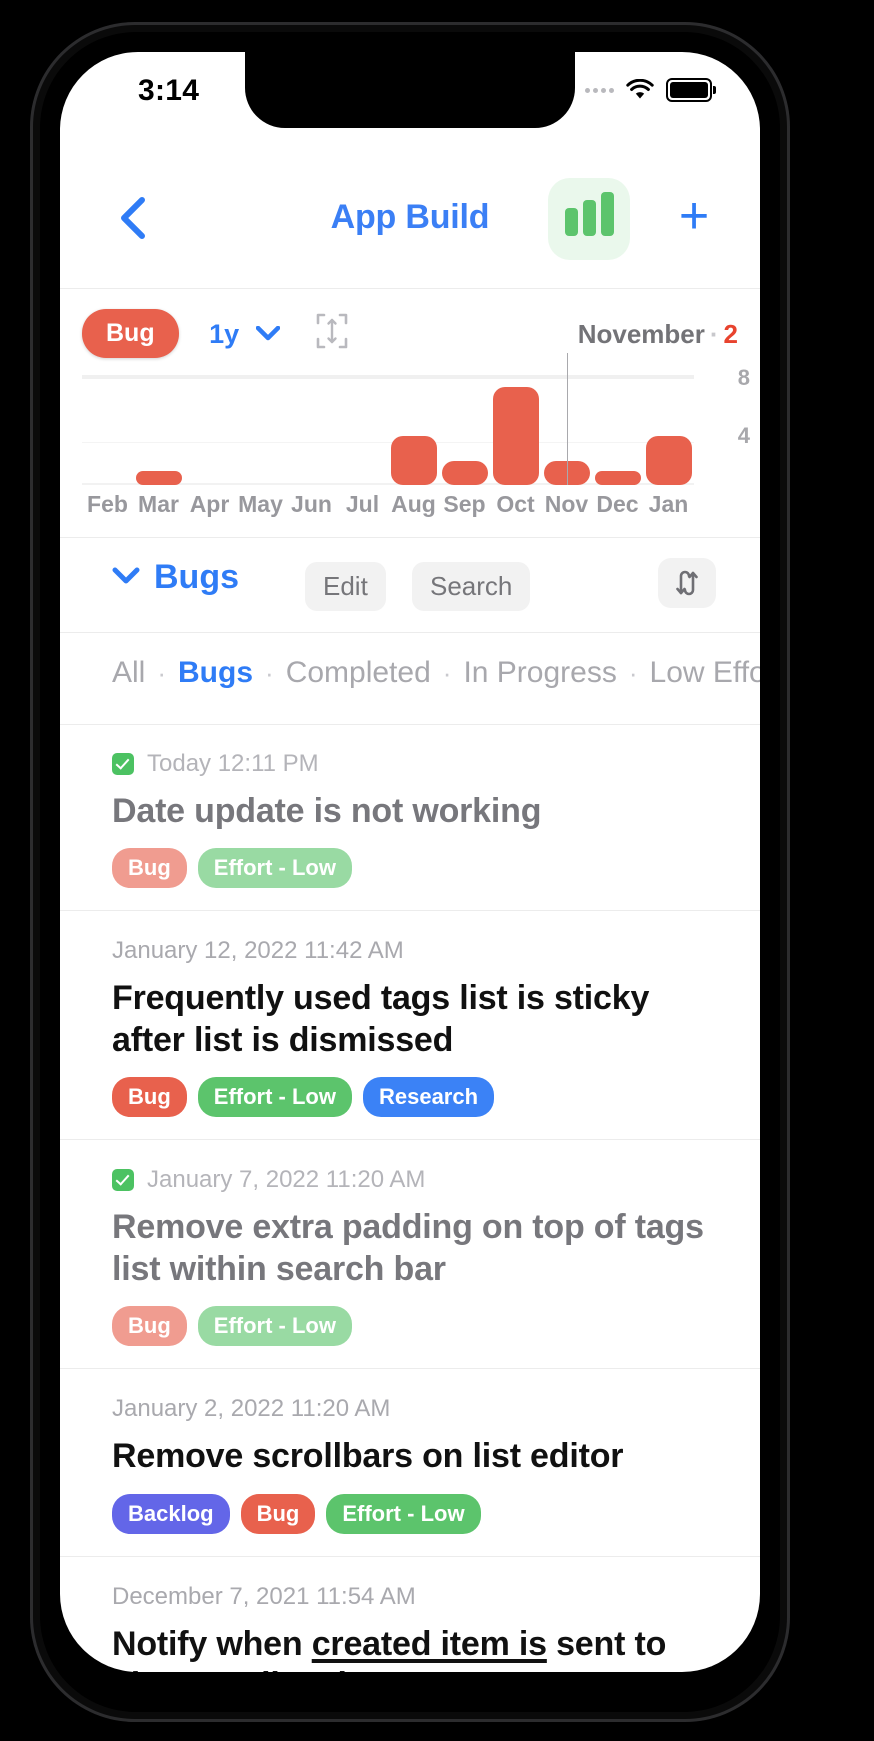  What do you see at coordinates (332, 333) in the screenshot?
I see `expand-icon` at bounding box center [332, 333].